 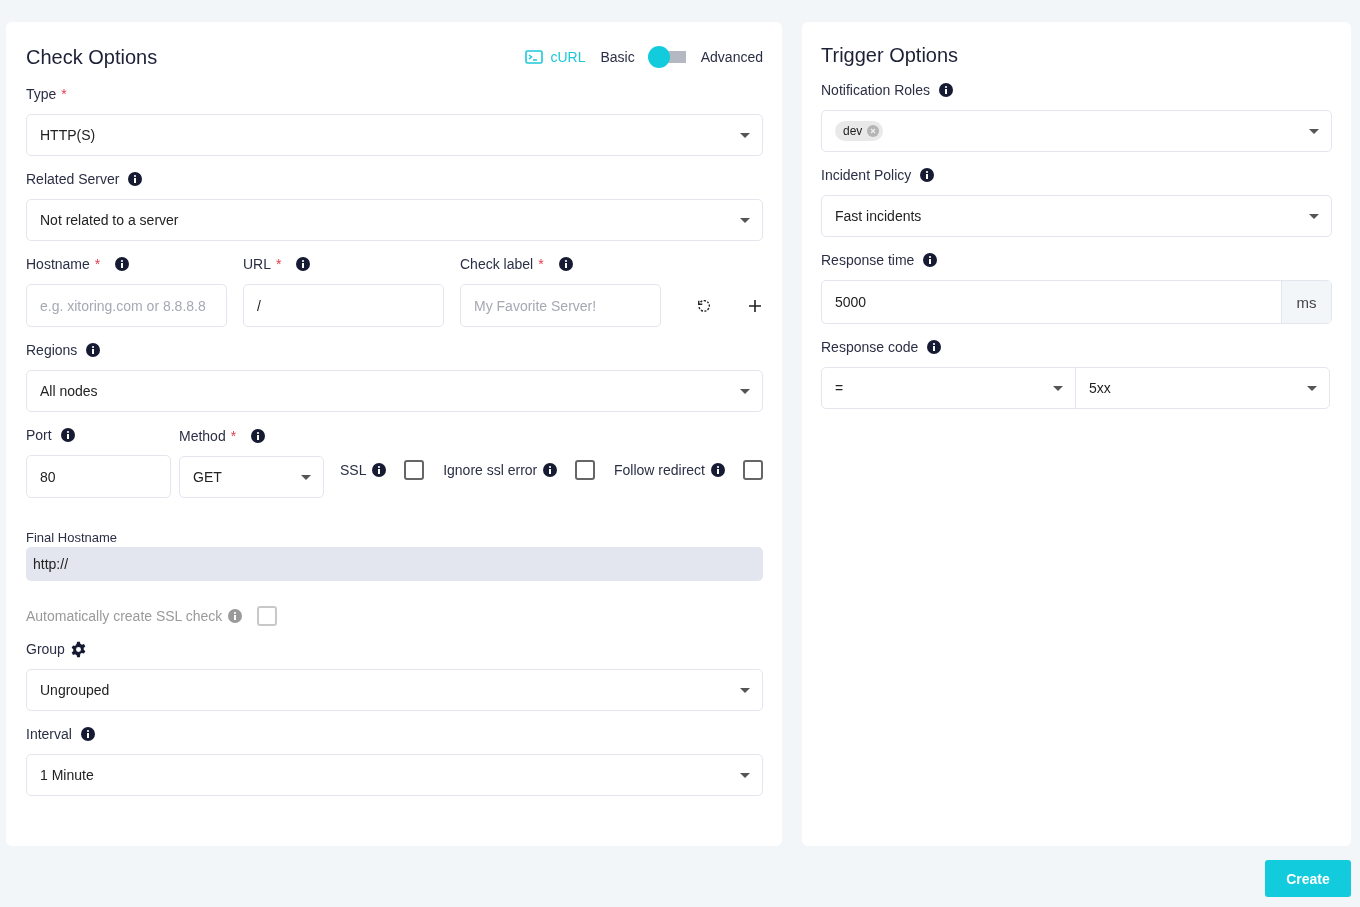 I want to click on field-label: Check label, so click(x=497, y=264).